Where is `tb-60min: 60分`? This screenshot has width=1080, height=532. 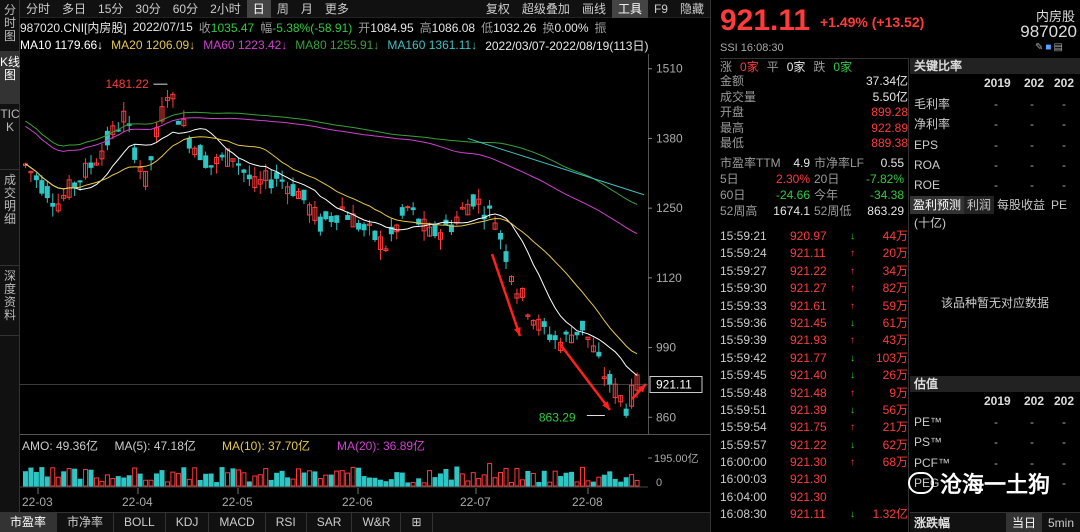
tb-60min: 60分 is located at coordinates (185, 9).